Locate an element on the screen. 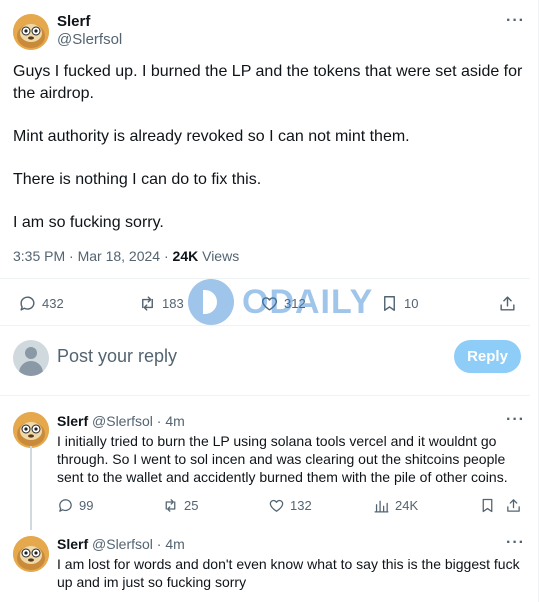  watermark-logo-icon is located at coordinates (211, 302).